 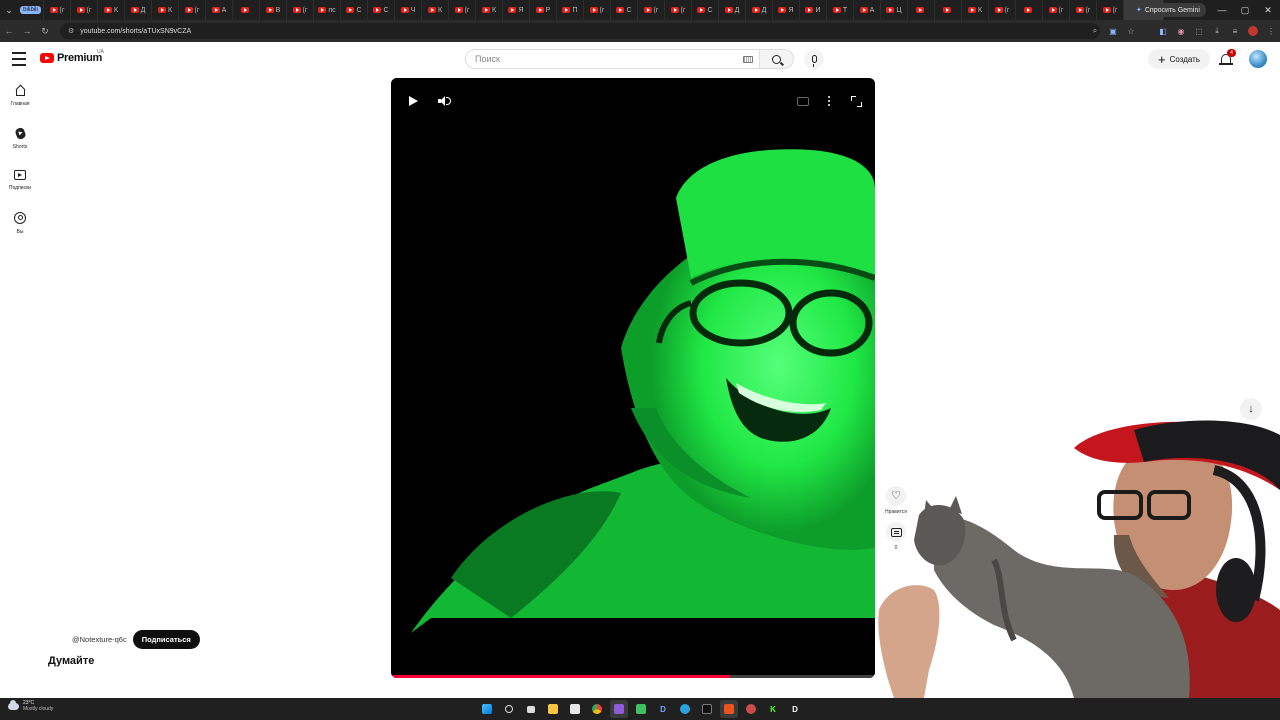 I want to click on search-input: Поиск, so click(x=612, y=59).